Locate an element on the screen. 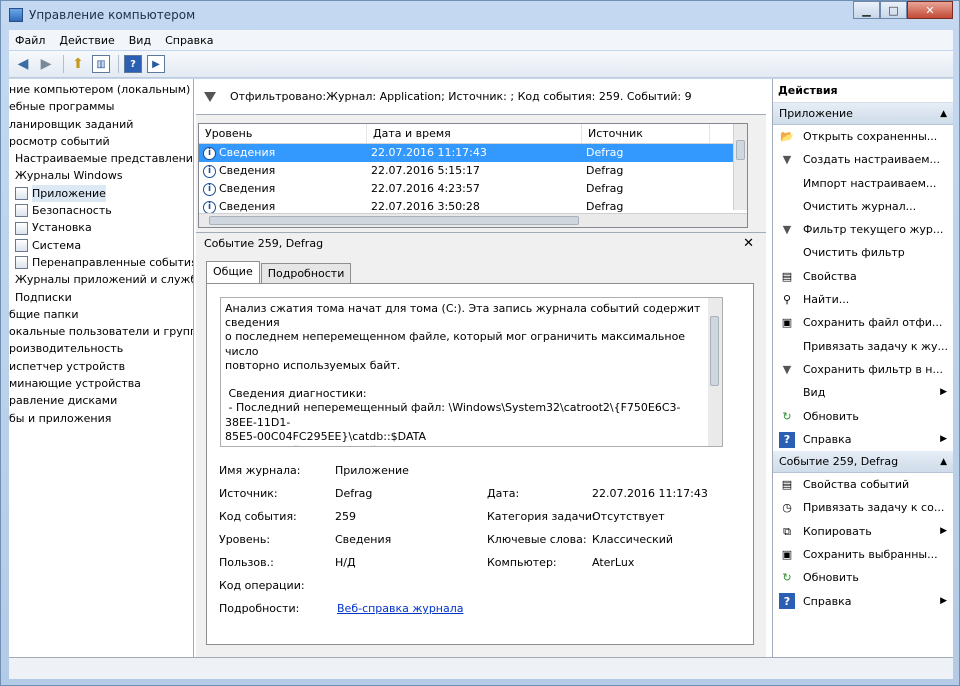 The height and width of the screenshot is (686, 960). events-vertical-scrollbar is located at coordinates (740, 167).